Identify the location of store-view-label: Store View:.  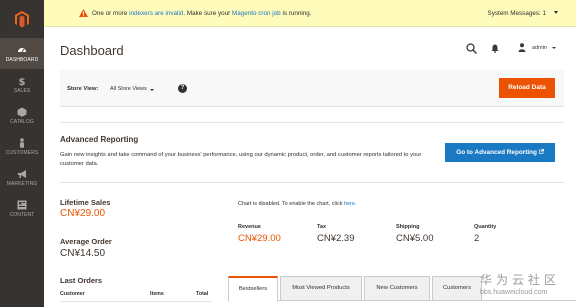
(83, 89).